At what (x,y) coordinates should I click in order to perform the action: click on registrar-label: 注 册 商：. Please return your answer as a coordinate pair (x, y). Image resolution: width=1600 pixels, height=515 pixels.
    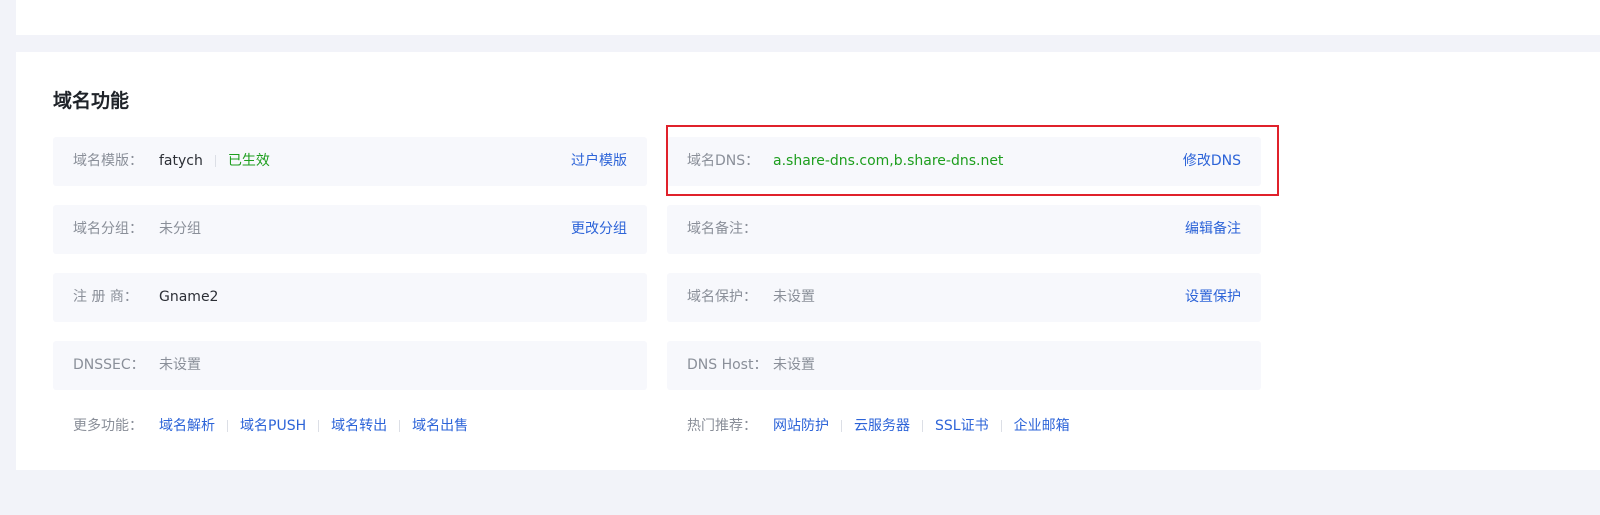
    Looking at the image, I should click on (105, 297).